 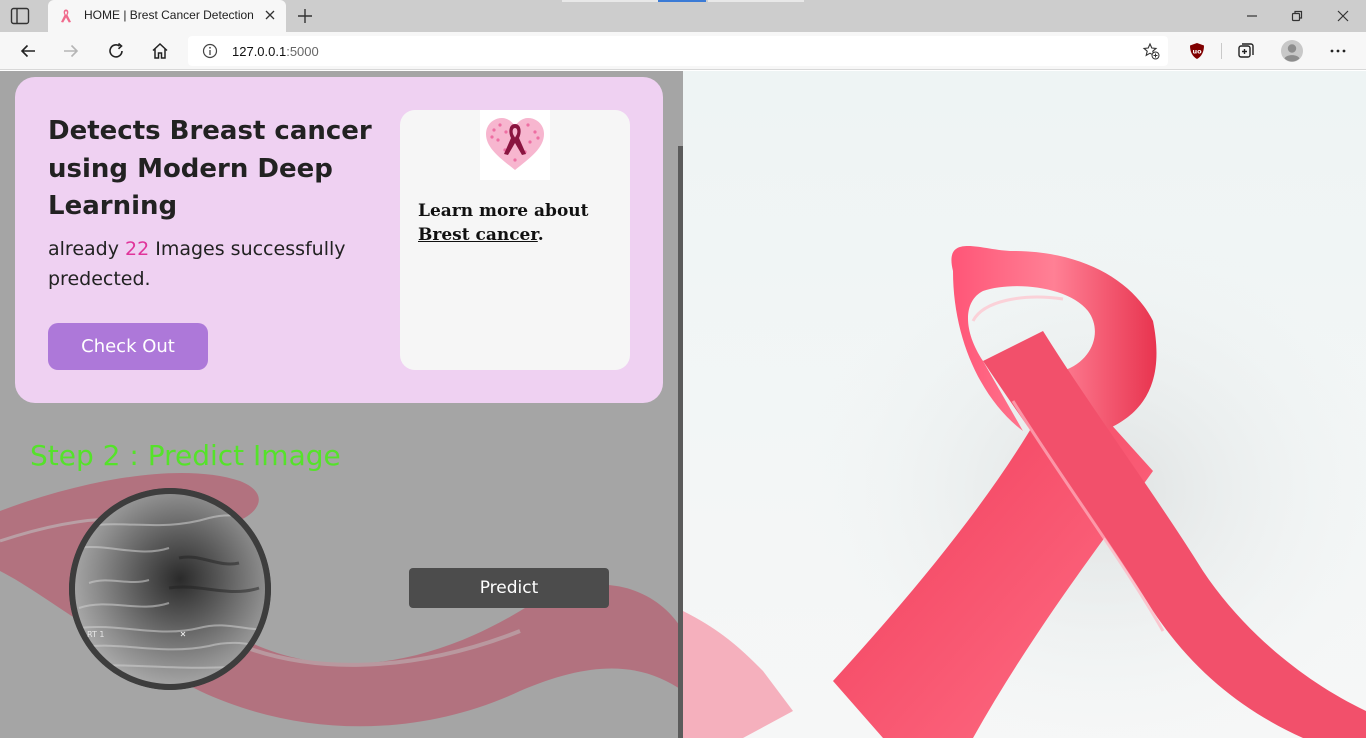 What do you see at coordinates (1338, 51) in the screenshot?
I see `more-icon` at bounding box center [1338, 51].